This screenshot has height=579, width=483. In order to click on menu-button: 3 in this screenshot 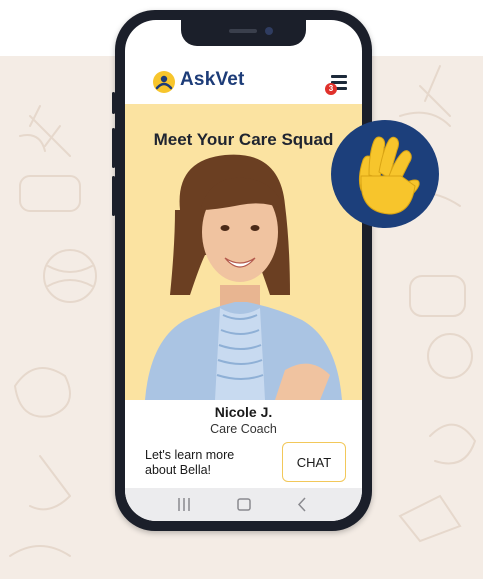, I will do `click(338, 84)`.